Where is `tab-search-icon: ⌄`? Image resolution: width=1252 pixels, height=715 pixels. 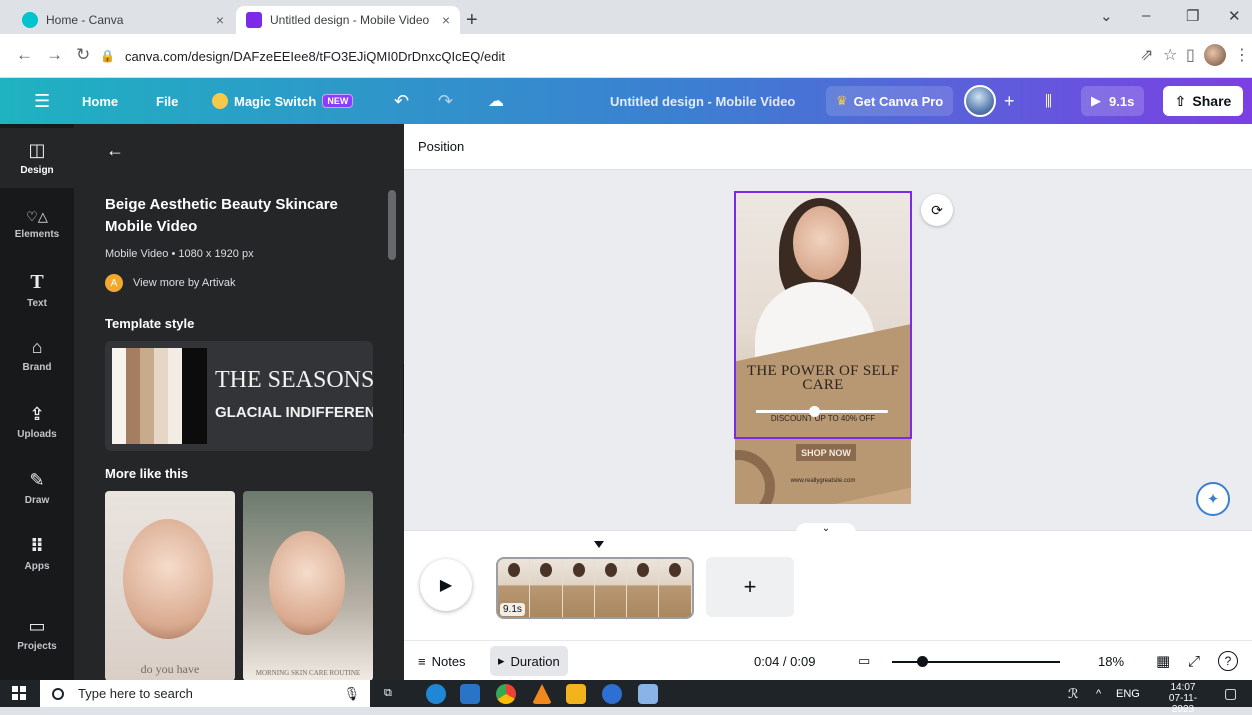 tab-search-icon: ⌄ is located at coordinates (1106, 16).